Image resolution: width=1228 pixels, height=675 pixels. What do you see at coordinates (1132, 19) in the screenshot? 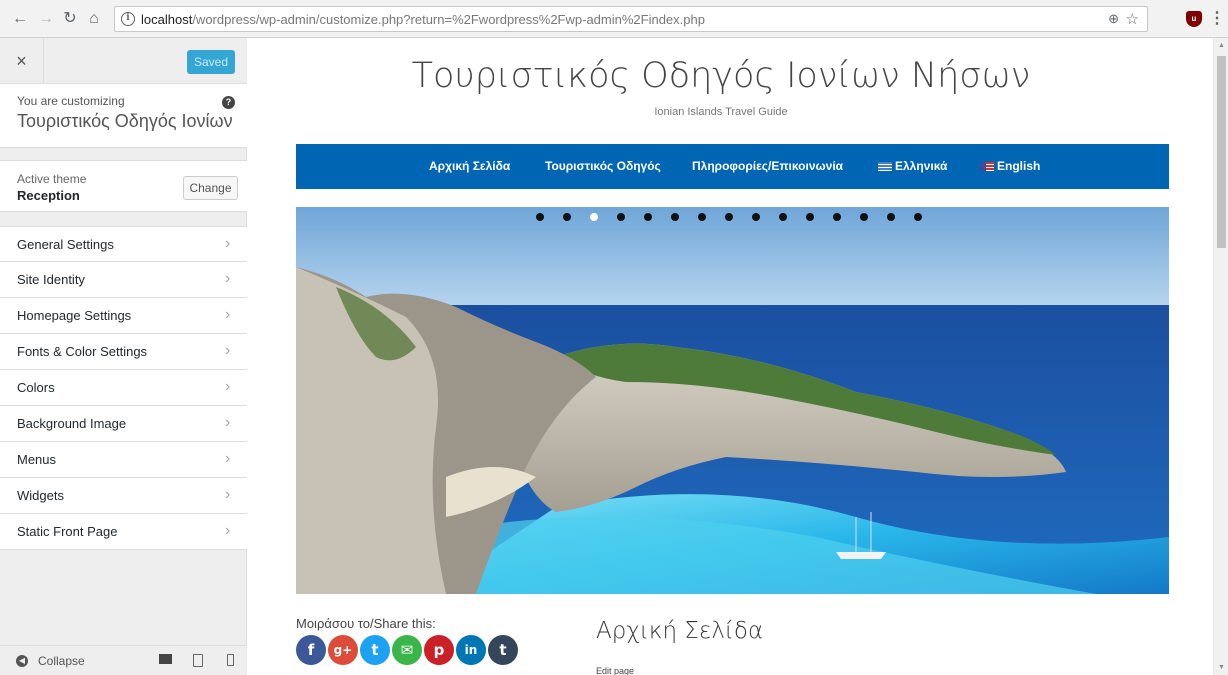
I see `bookmark-star-icon: ☆` at bounding box center [1132, 19].